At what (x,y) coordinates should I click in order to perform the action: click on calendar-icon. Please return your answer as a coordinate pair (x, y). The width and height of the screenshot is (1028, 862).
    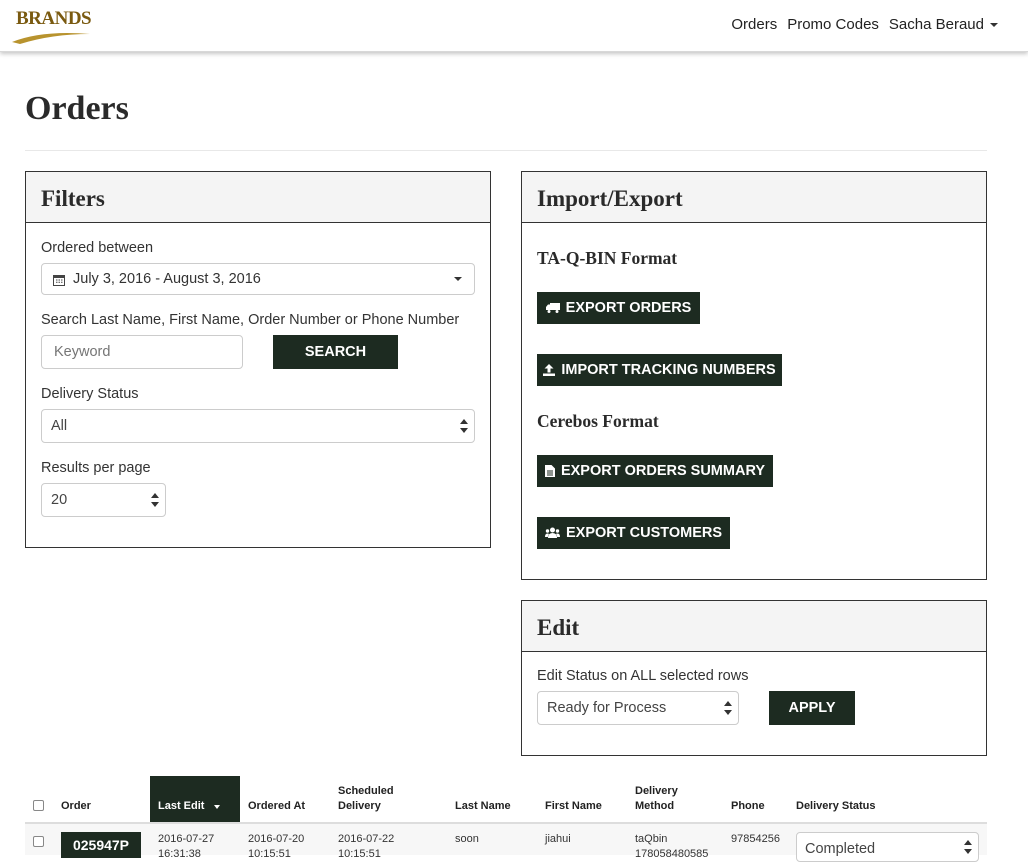
    Looking at the image, I should click on (59, 280).